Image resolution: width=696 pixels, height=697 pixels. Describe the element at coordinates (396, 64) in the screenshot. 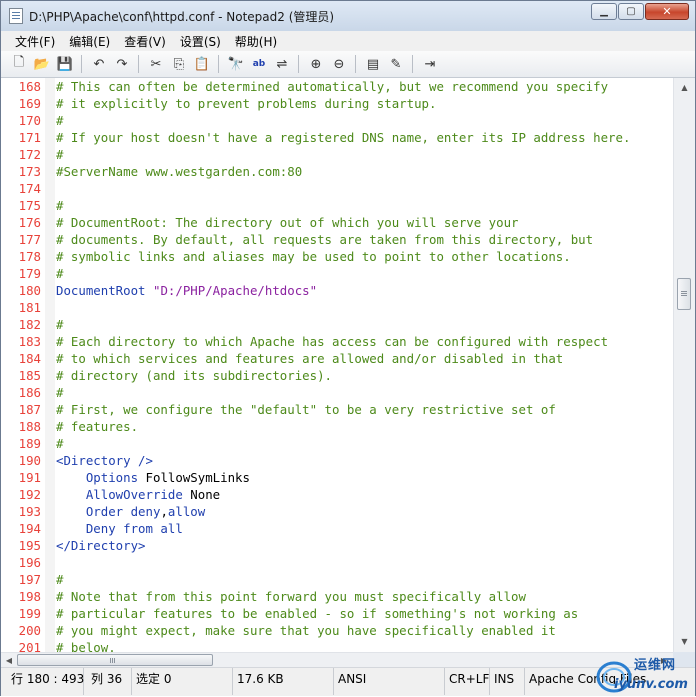

I see `customize-button: ✎` at that location.